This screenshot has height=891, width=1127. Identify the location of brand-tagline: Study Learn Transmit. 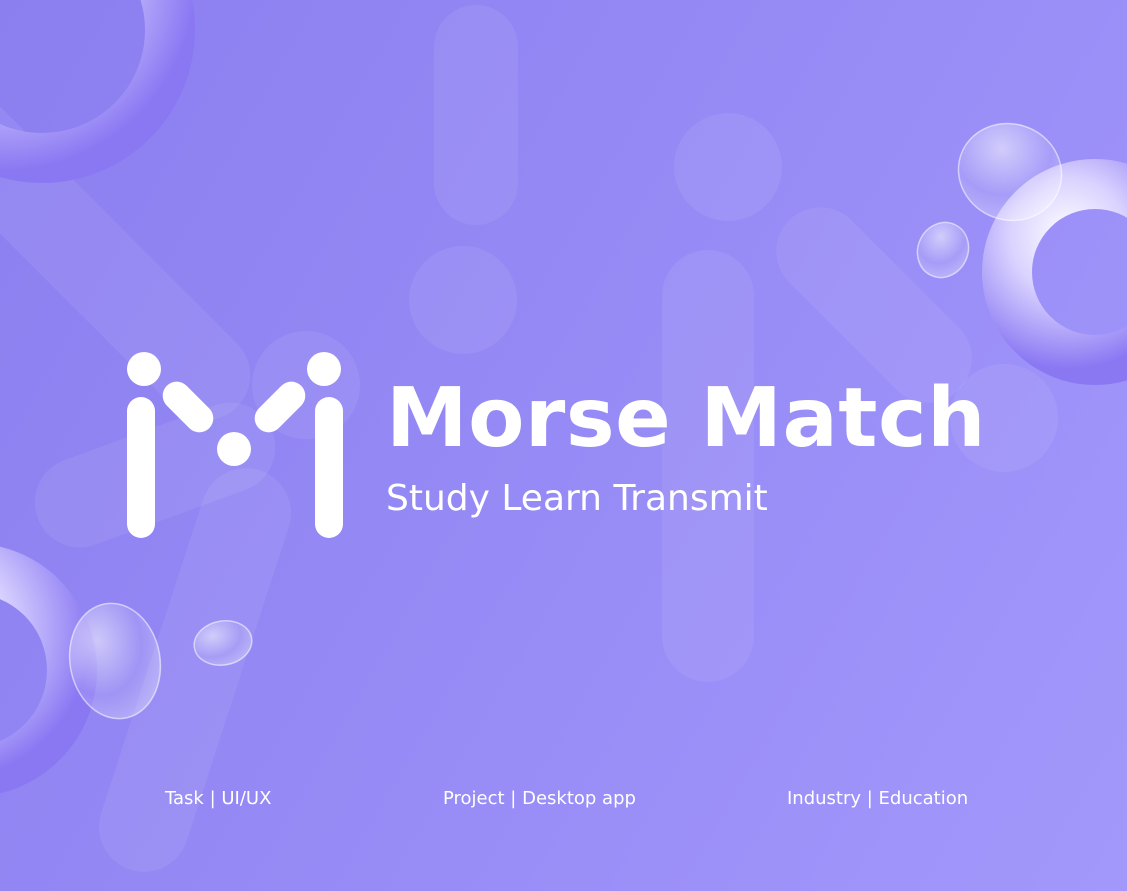
(577, 498).